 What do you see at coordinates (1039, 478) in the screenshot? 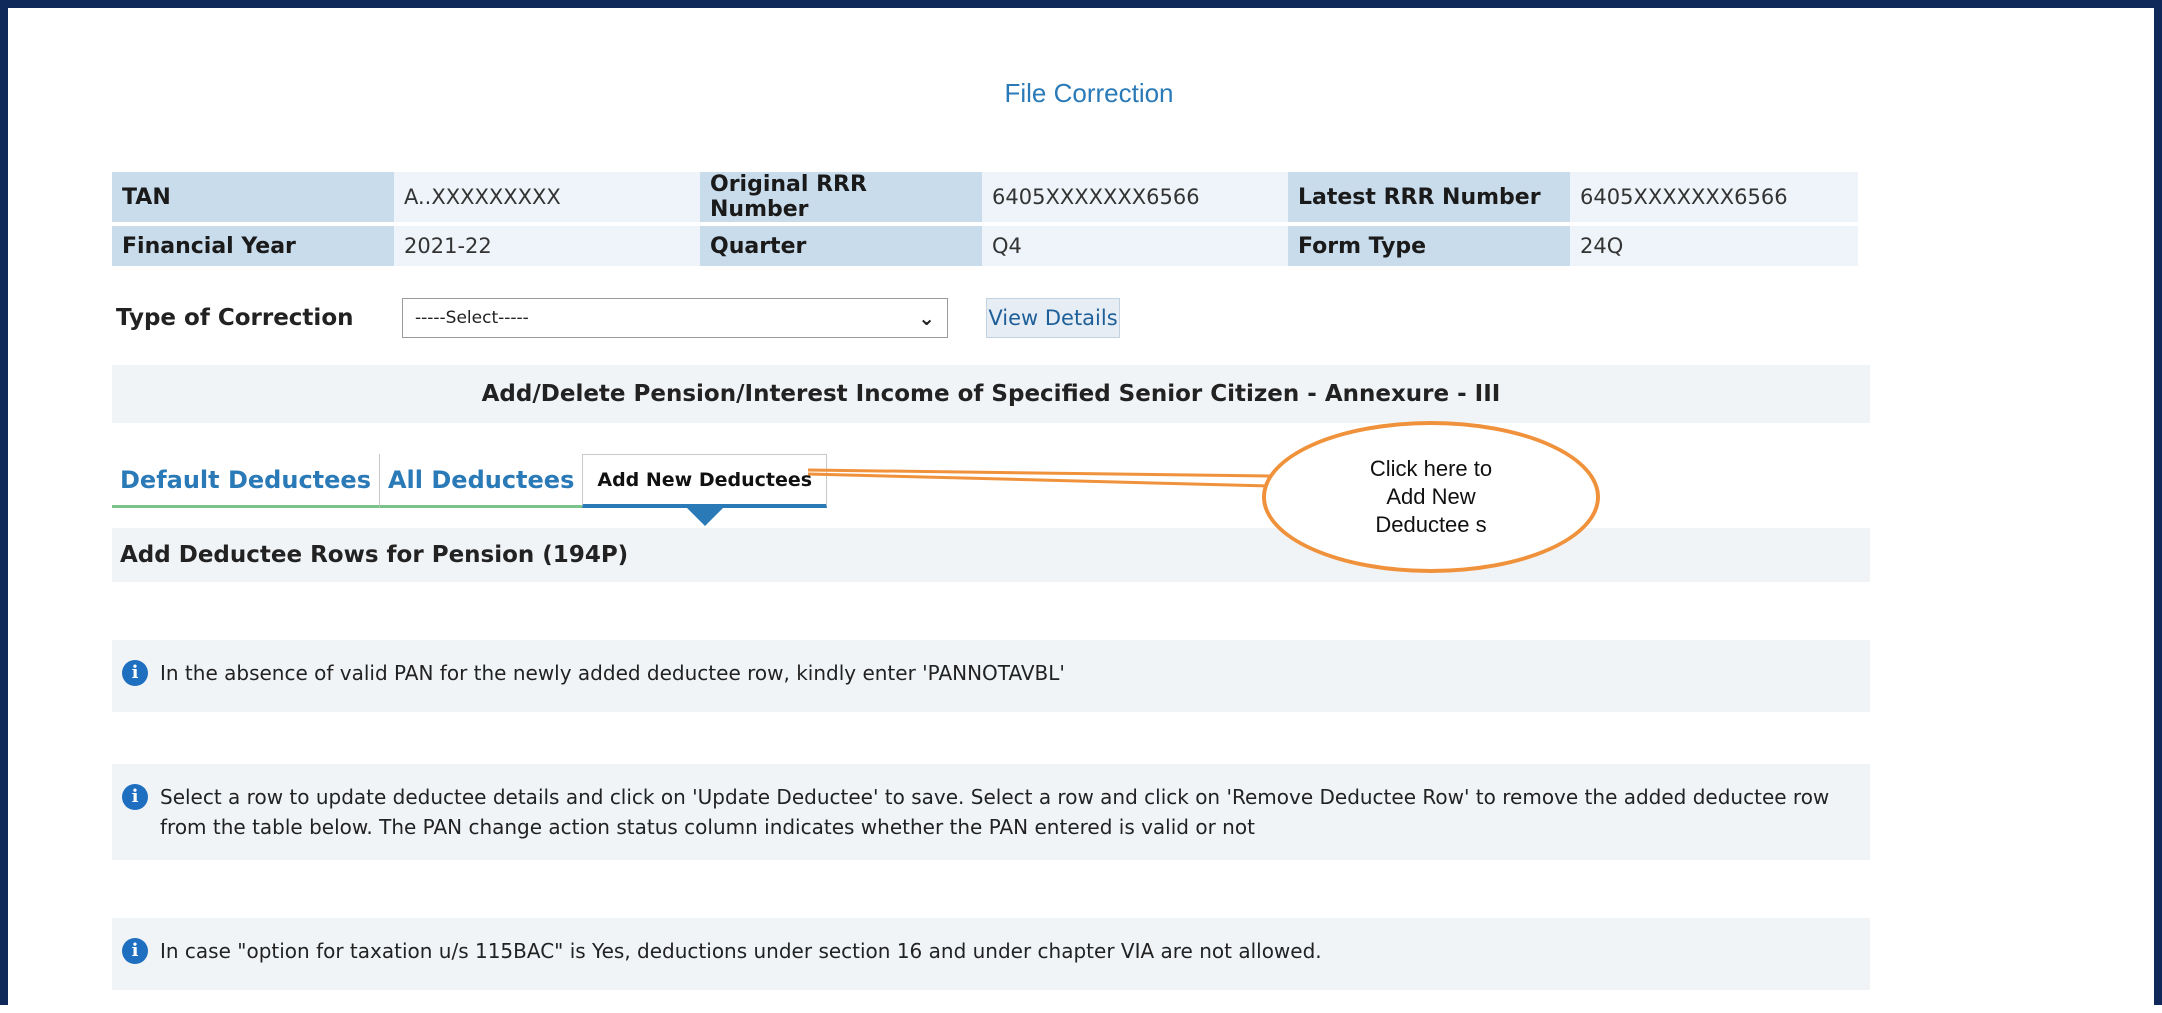
I see `callout-pointer` at bounding box center [1039, 478].